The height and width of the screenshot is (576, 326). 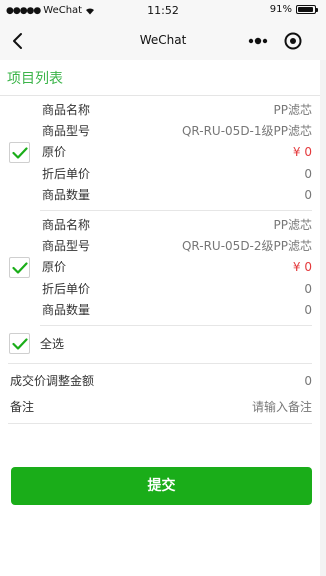 I want to click on submit-button: 提交, so click(x=161, y=486).